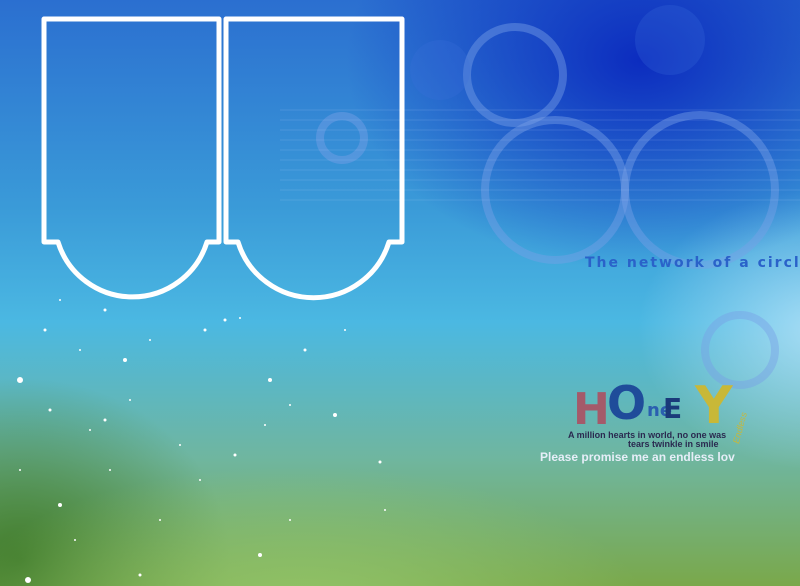 The width and height of the screenshot is (800, 586). Describe the element at coordinates (673, 408) in the screenshot. I see `honey-letter-e: E` at that location.